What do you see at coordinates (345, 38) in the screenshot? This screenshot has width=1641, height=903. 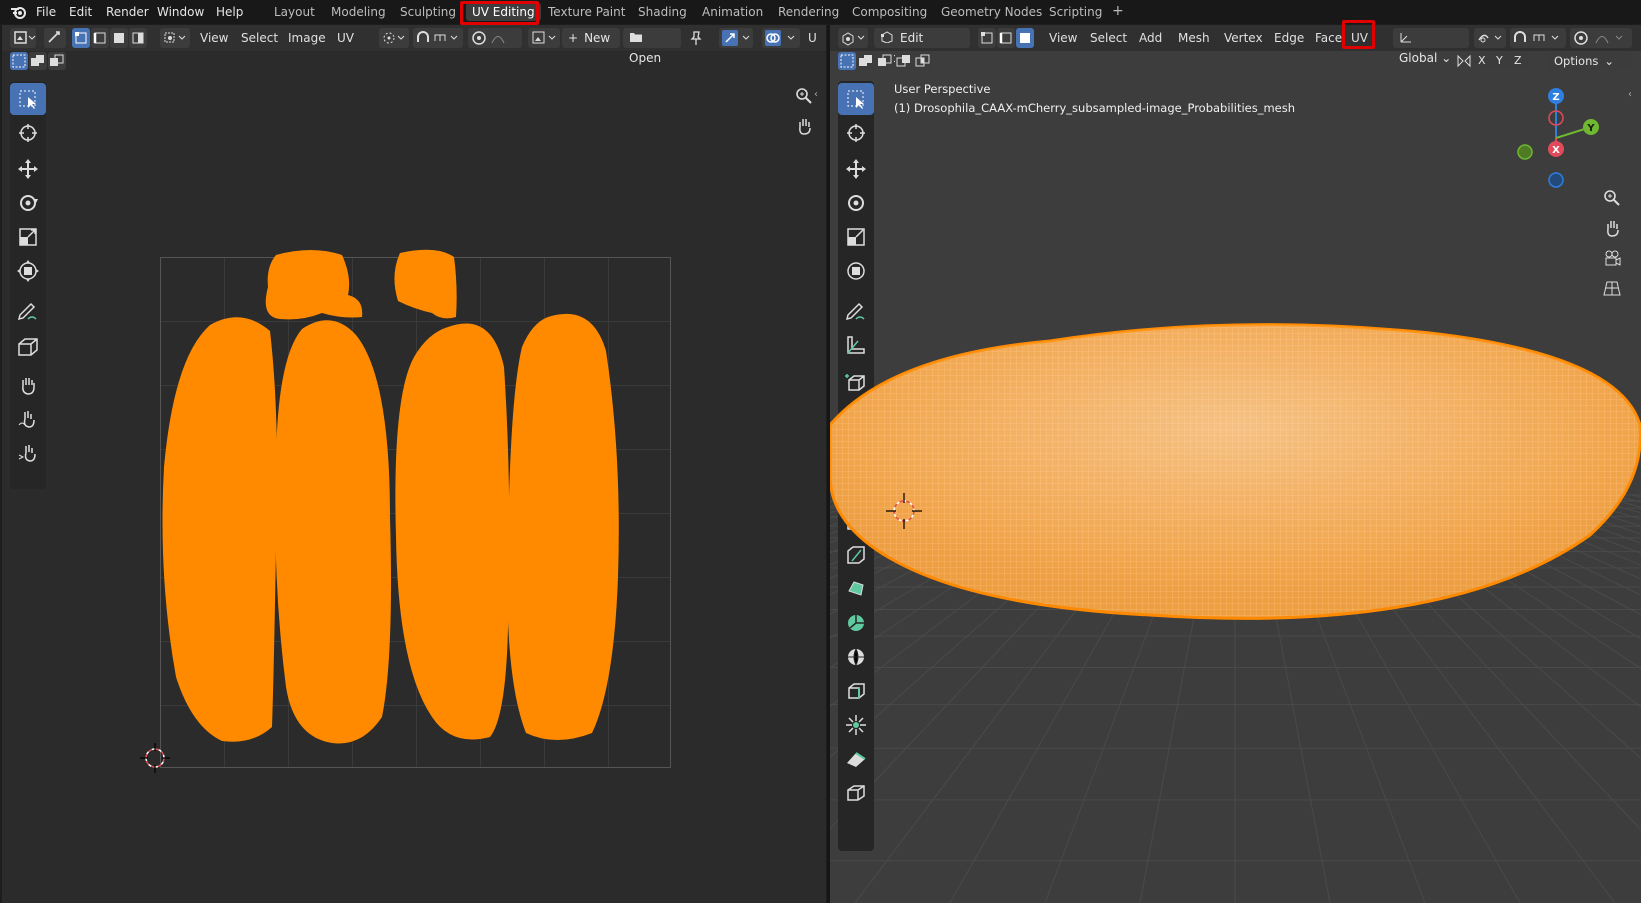 I see `uv-menu-uv: UV` at bounding box center [345, 38].